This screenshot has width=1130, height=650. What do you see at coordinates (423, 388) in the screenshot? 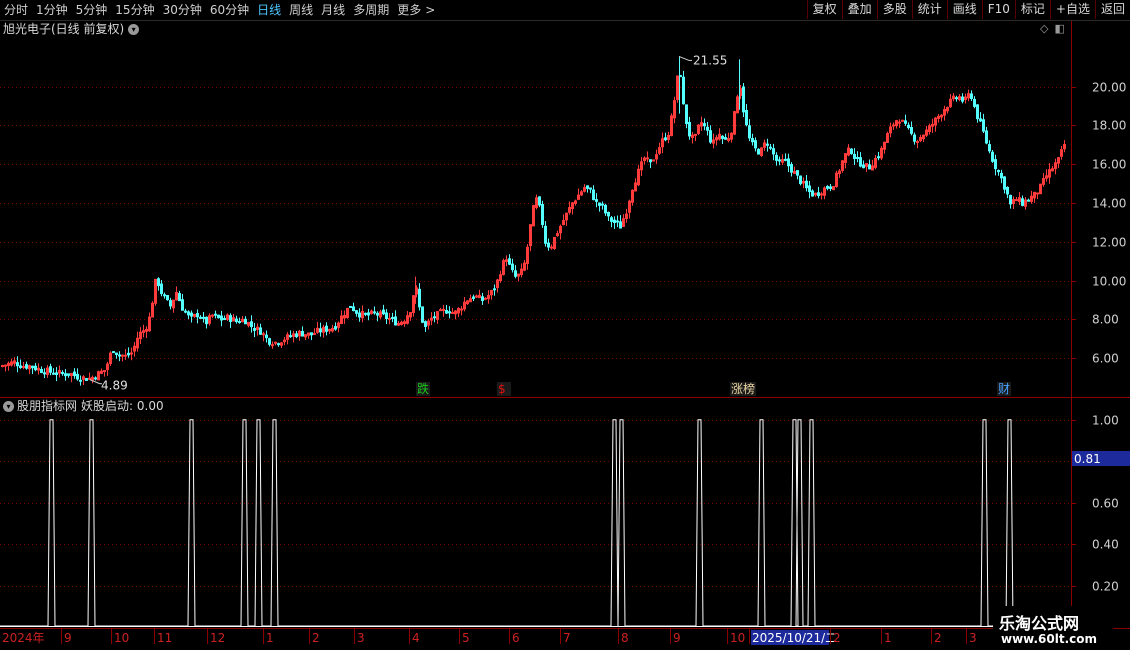
I see `event-marker: 跌` at bounding box center [423, 388].